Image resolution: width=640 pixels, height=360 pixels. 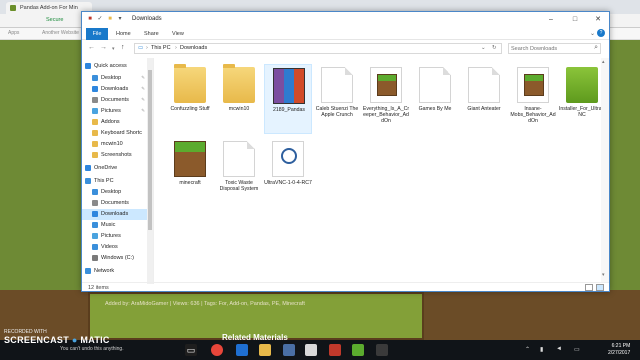 I want to click on nav-item-label: This PC, so click(x=104, y=181).